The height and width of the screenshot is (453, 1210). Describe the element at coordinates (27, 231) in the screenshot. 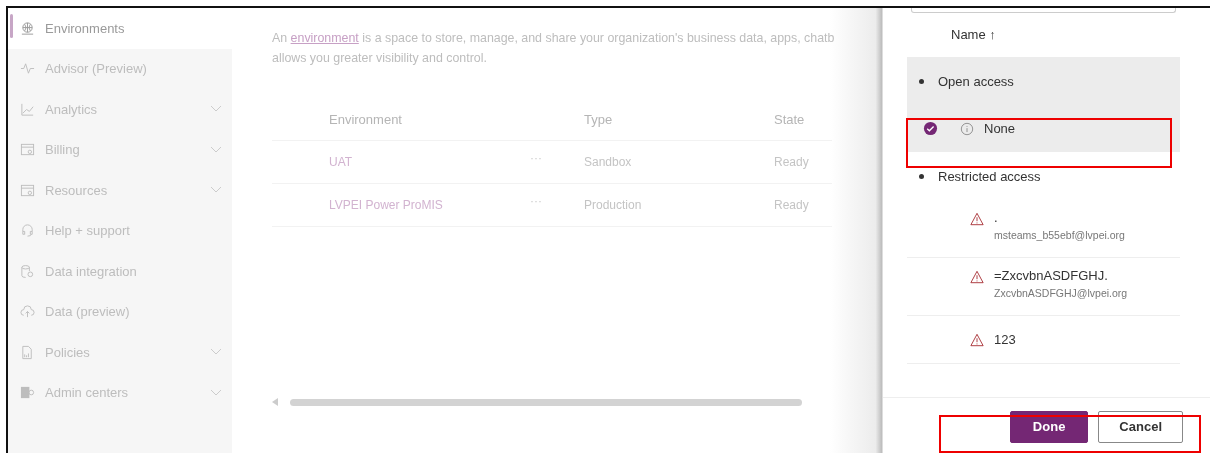

I see `headset-icon` at that location.